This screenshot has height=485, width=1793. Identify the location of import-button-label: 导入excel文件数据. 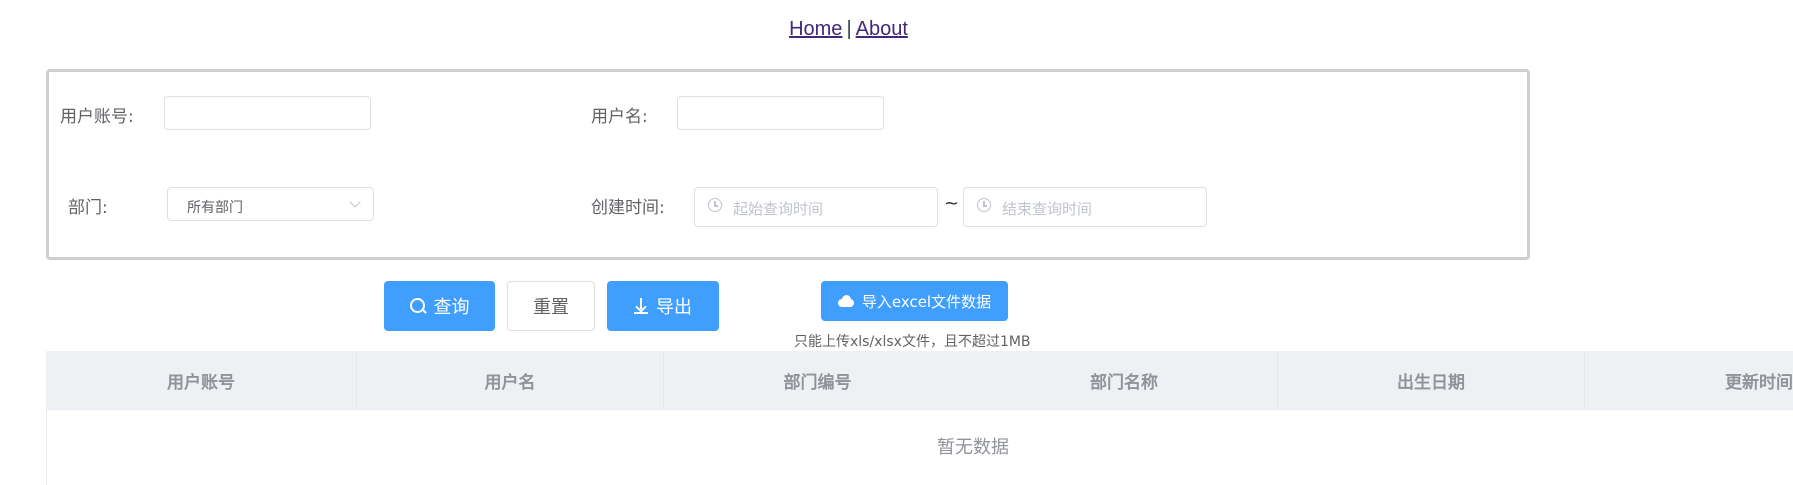
(926, 301).